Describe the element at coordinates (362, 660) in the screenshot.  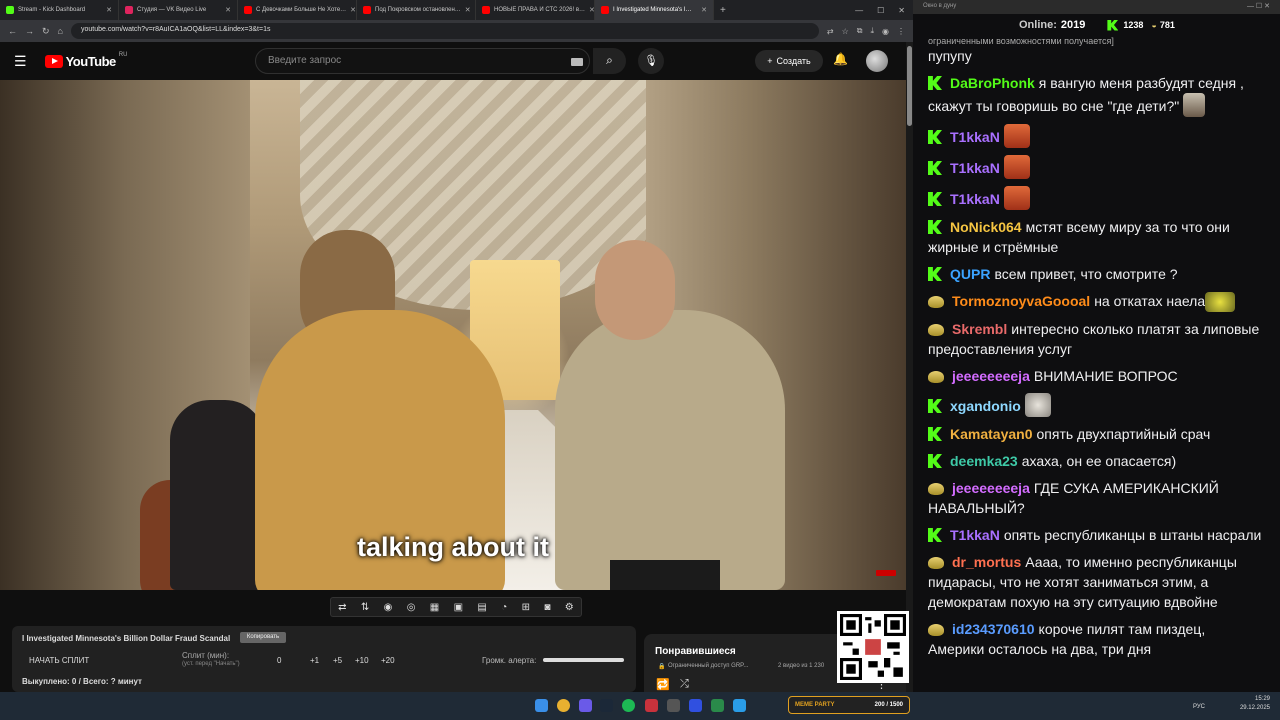
I see `add-10-button: +10` at that location.